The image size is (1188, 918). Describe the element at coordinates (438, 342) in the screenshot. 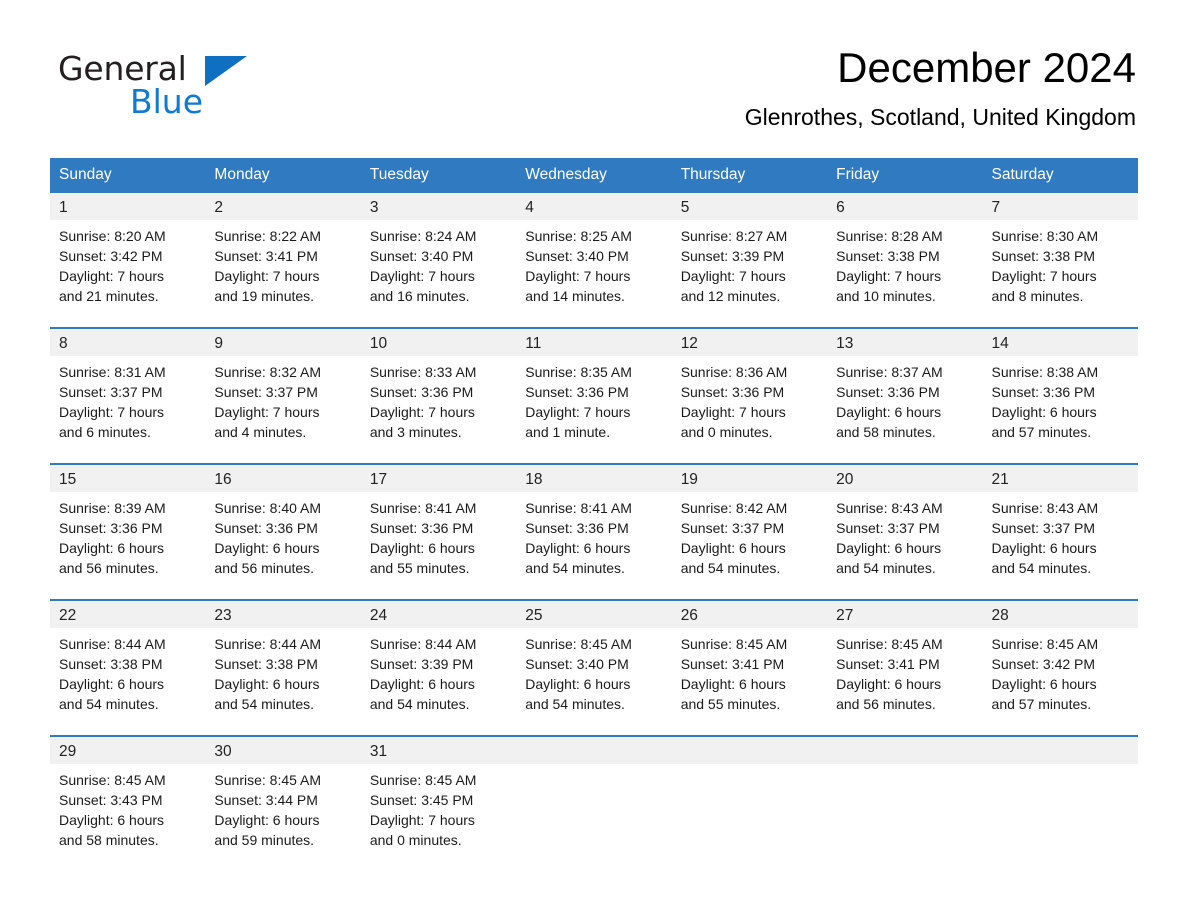

I see `day-number: 10` at that location.